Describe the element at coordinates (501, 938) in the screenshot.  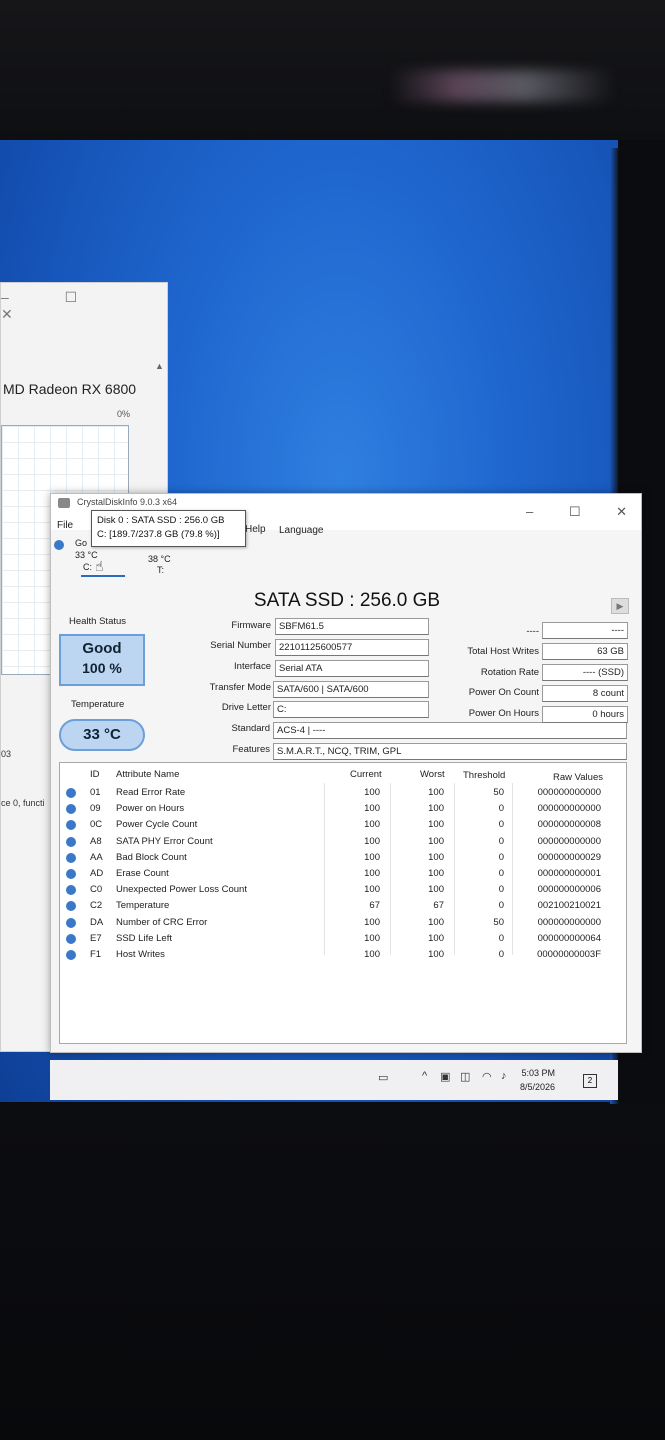
I see `cell-threshold: 0` at that location.